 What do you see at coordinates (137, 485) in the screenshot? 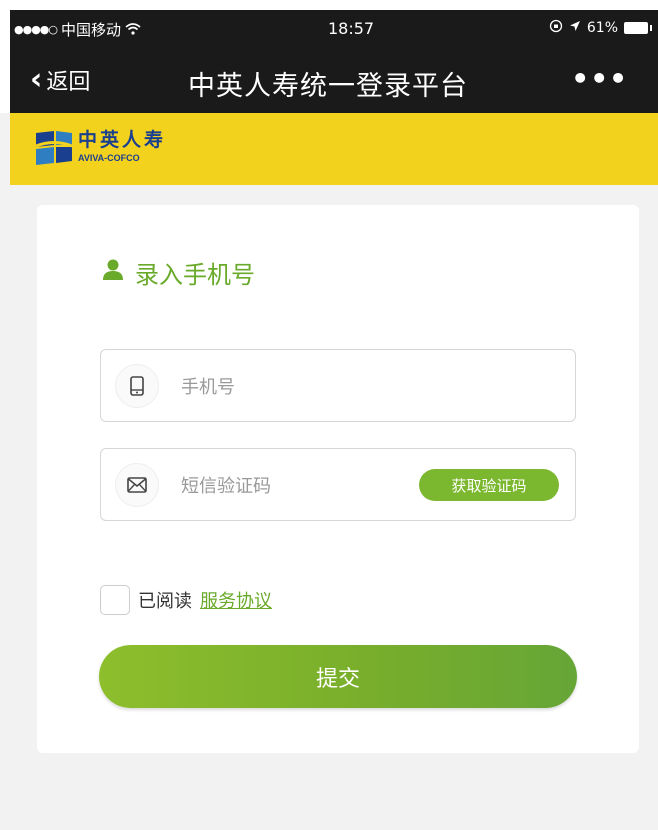
I see `envelope-icon` at bounding box center [137, 485].